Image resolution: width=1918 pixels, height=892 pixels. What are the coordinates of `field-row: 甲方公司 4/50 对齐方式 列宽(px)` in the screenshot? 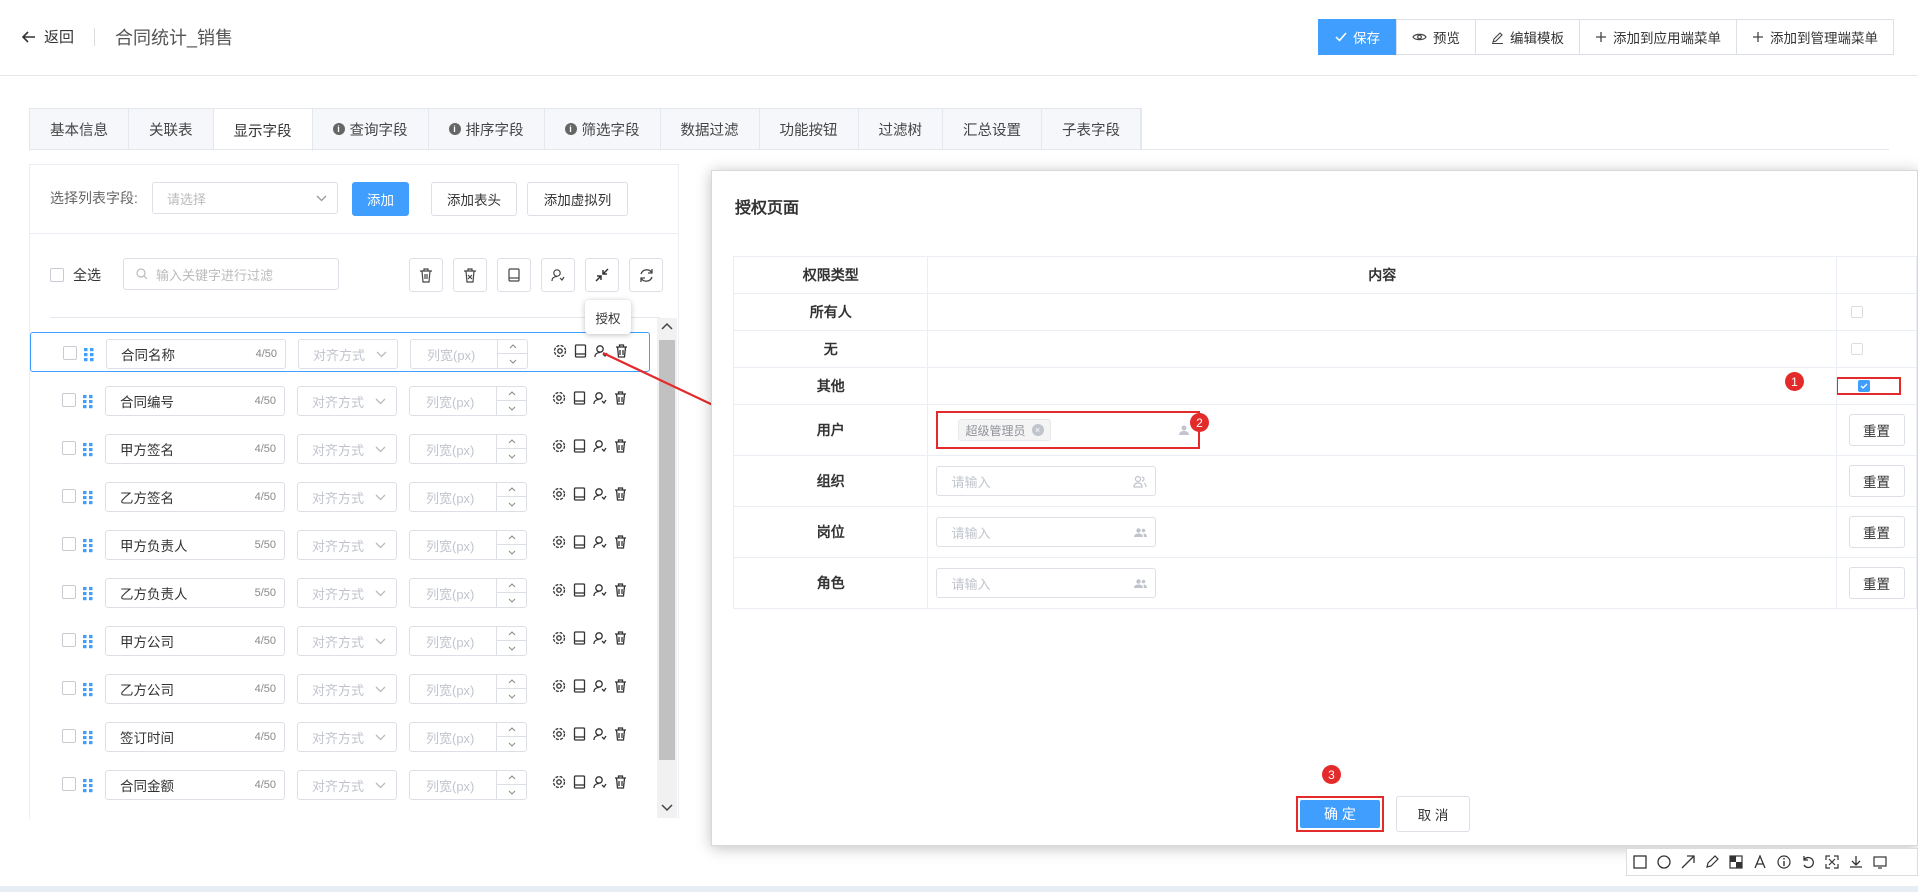 It's located at (340, 640).